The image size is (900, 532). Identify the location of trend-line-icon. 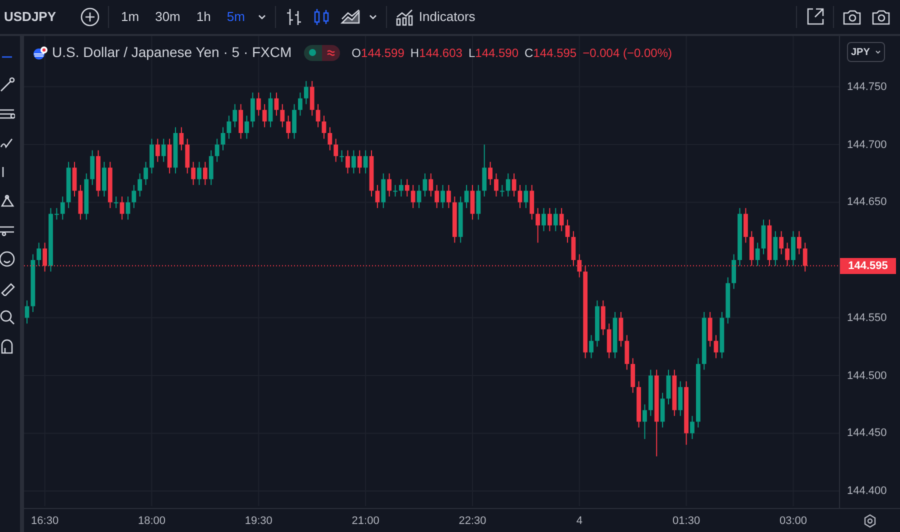
(7, 85).